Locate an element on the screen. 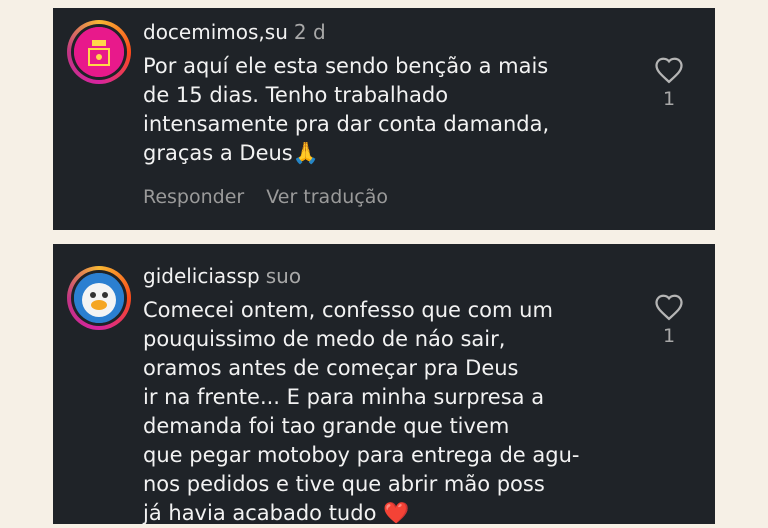 The width and height of the screenshot is (768, 528). comment-header: gideliciassp suo is located at coordinates (222, 276).